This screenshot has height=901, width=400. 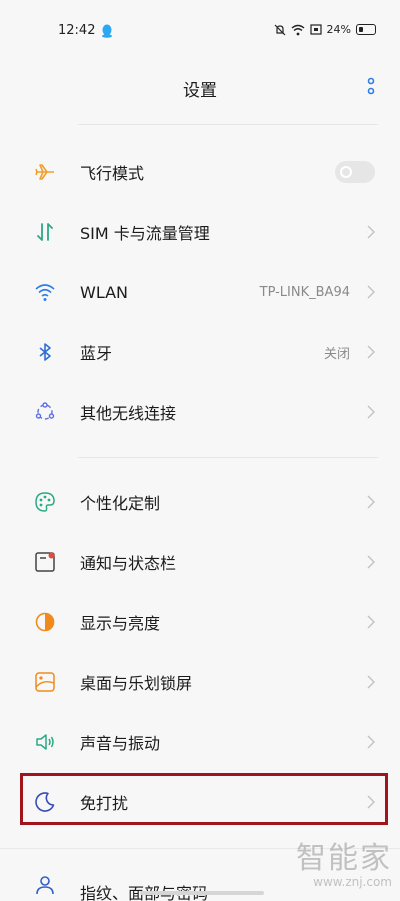 I want to click on settings-item-label: 桌面与乐划锁屏, so click(x=136, y=683).